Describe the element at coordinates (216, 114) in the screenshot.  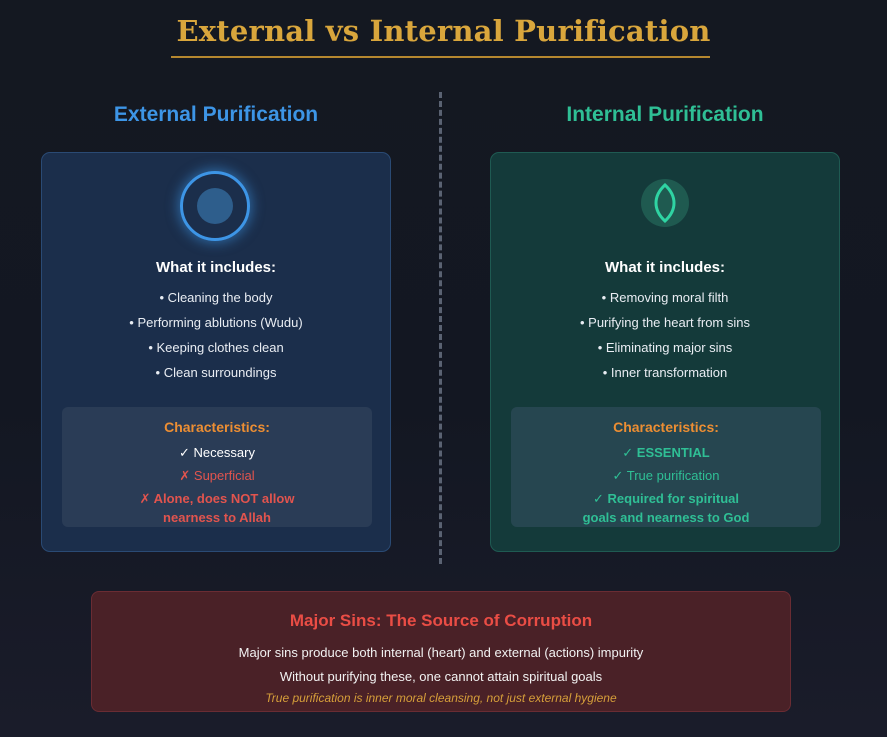
I see `external-heading: External Purification` at that location.